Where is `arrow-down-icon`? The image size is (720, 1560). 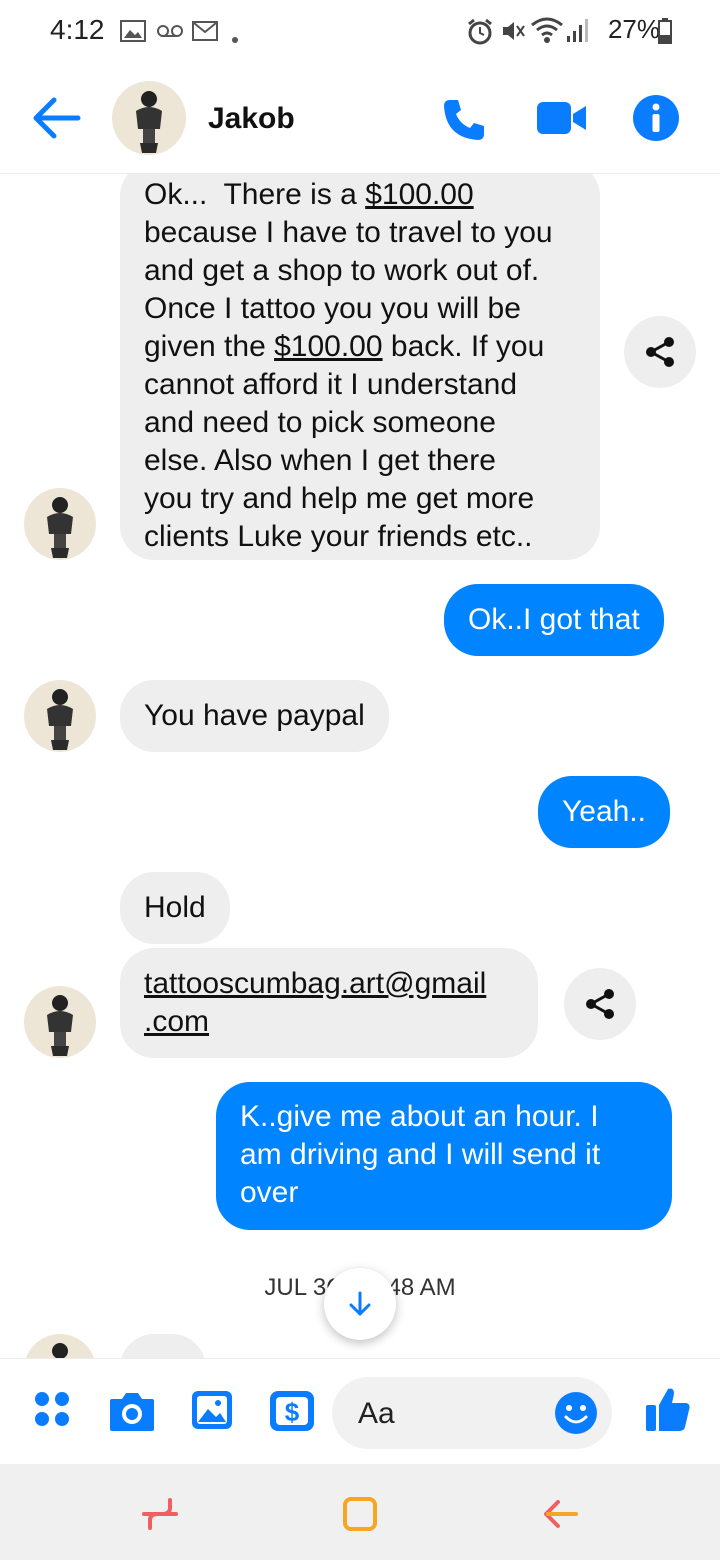 arrow-down-icon is located at coordinates (360, 1303).